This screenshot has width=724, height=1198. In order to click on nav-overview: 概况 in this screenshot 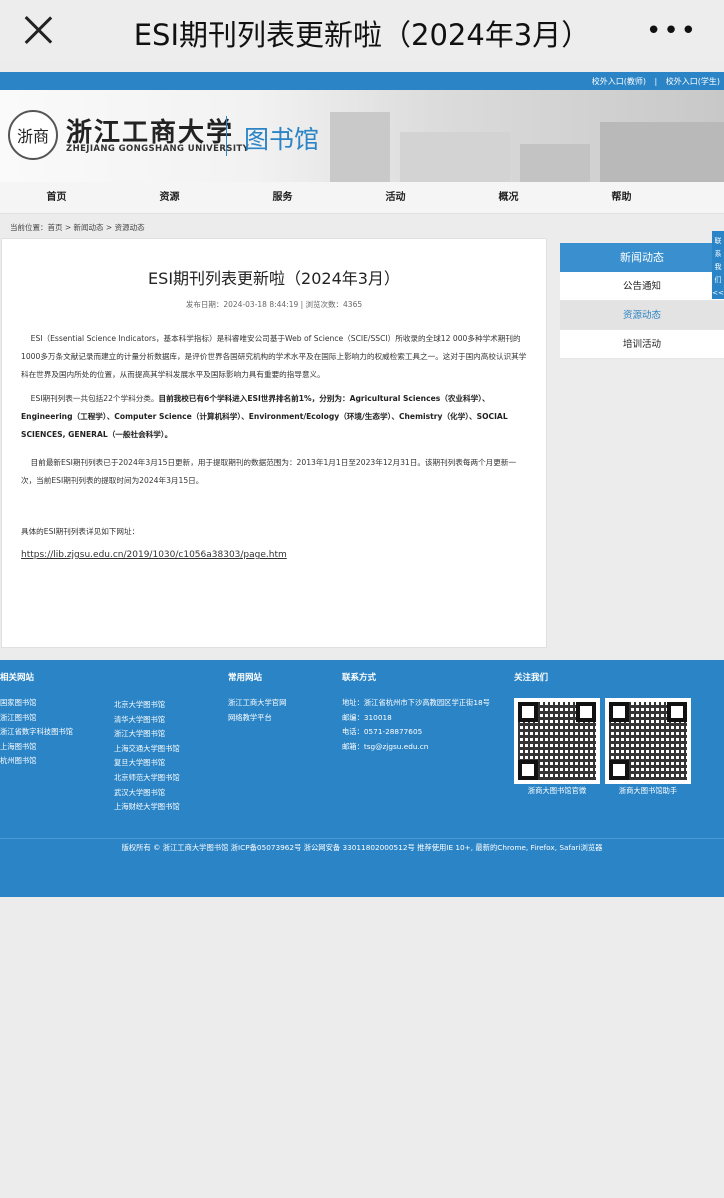, I will do `click(508, 197)`.